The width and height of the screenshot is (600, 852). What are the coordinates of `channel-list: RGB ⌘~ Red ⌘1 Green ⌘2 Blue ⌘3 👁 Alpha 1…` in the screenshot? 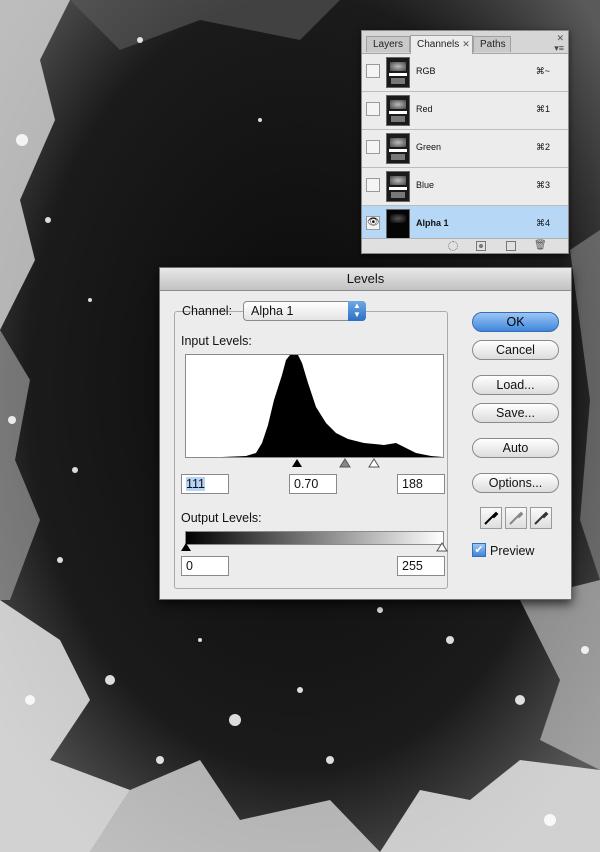 It's located at (465, 149).